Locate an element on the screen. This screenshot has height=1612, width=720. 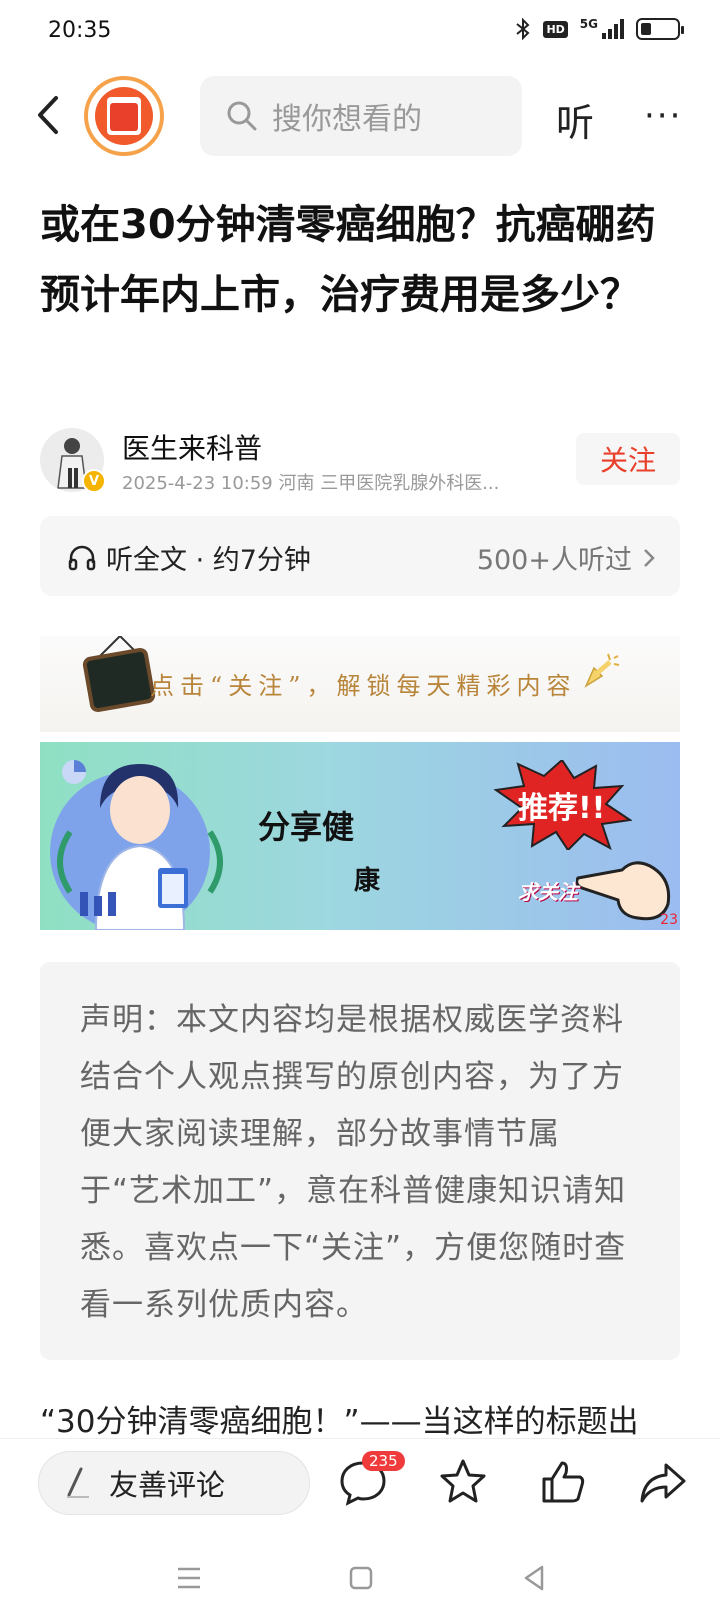
follow-button: 关注 is located at coordinates (628, 459).